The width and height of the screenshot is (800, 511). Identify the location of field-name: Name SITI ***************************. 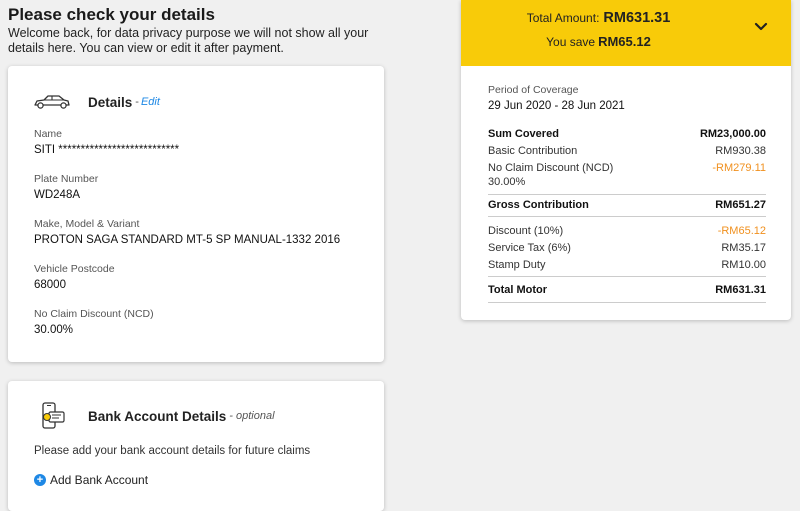
(106, 142).